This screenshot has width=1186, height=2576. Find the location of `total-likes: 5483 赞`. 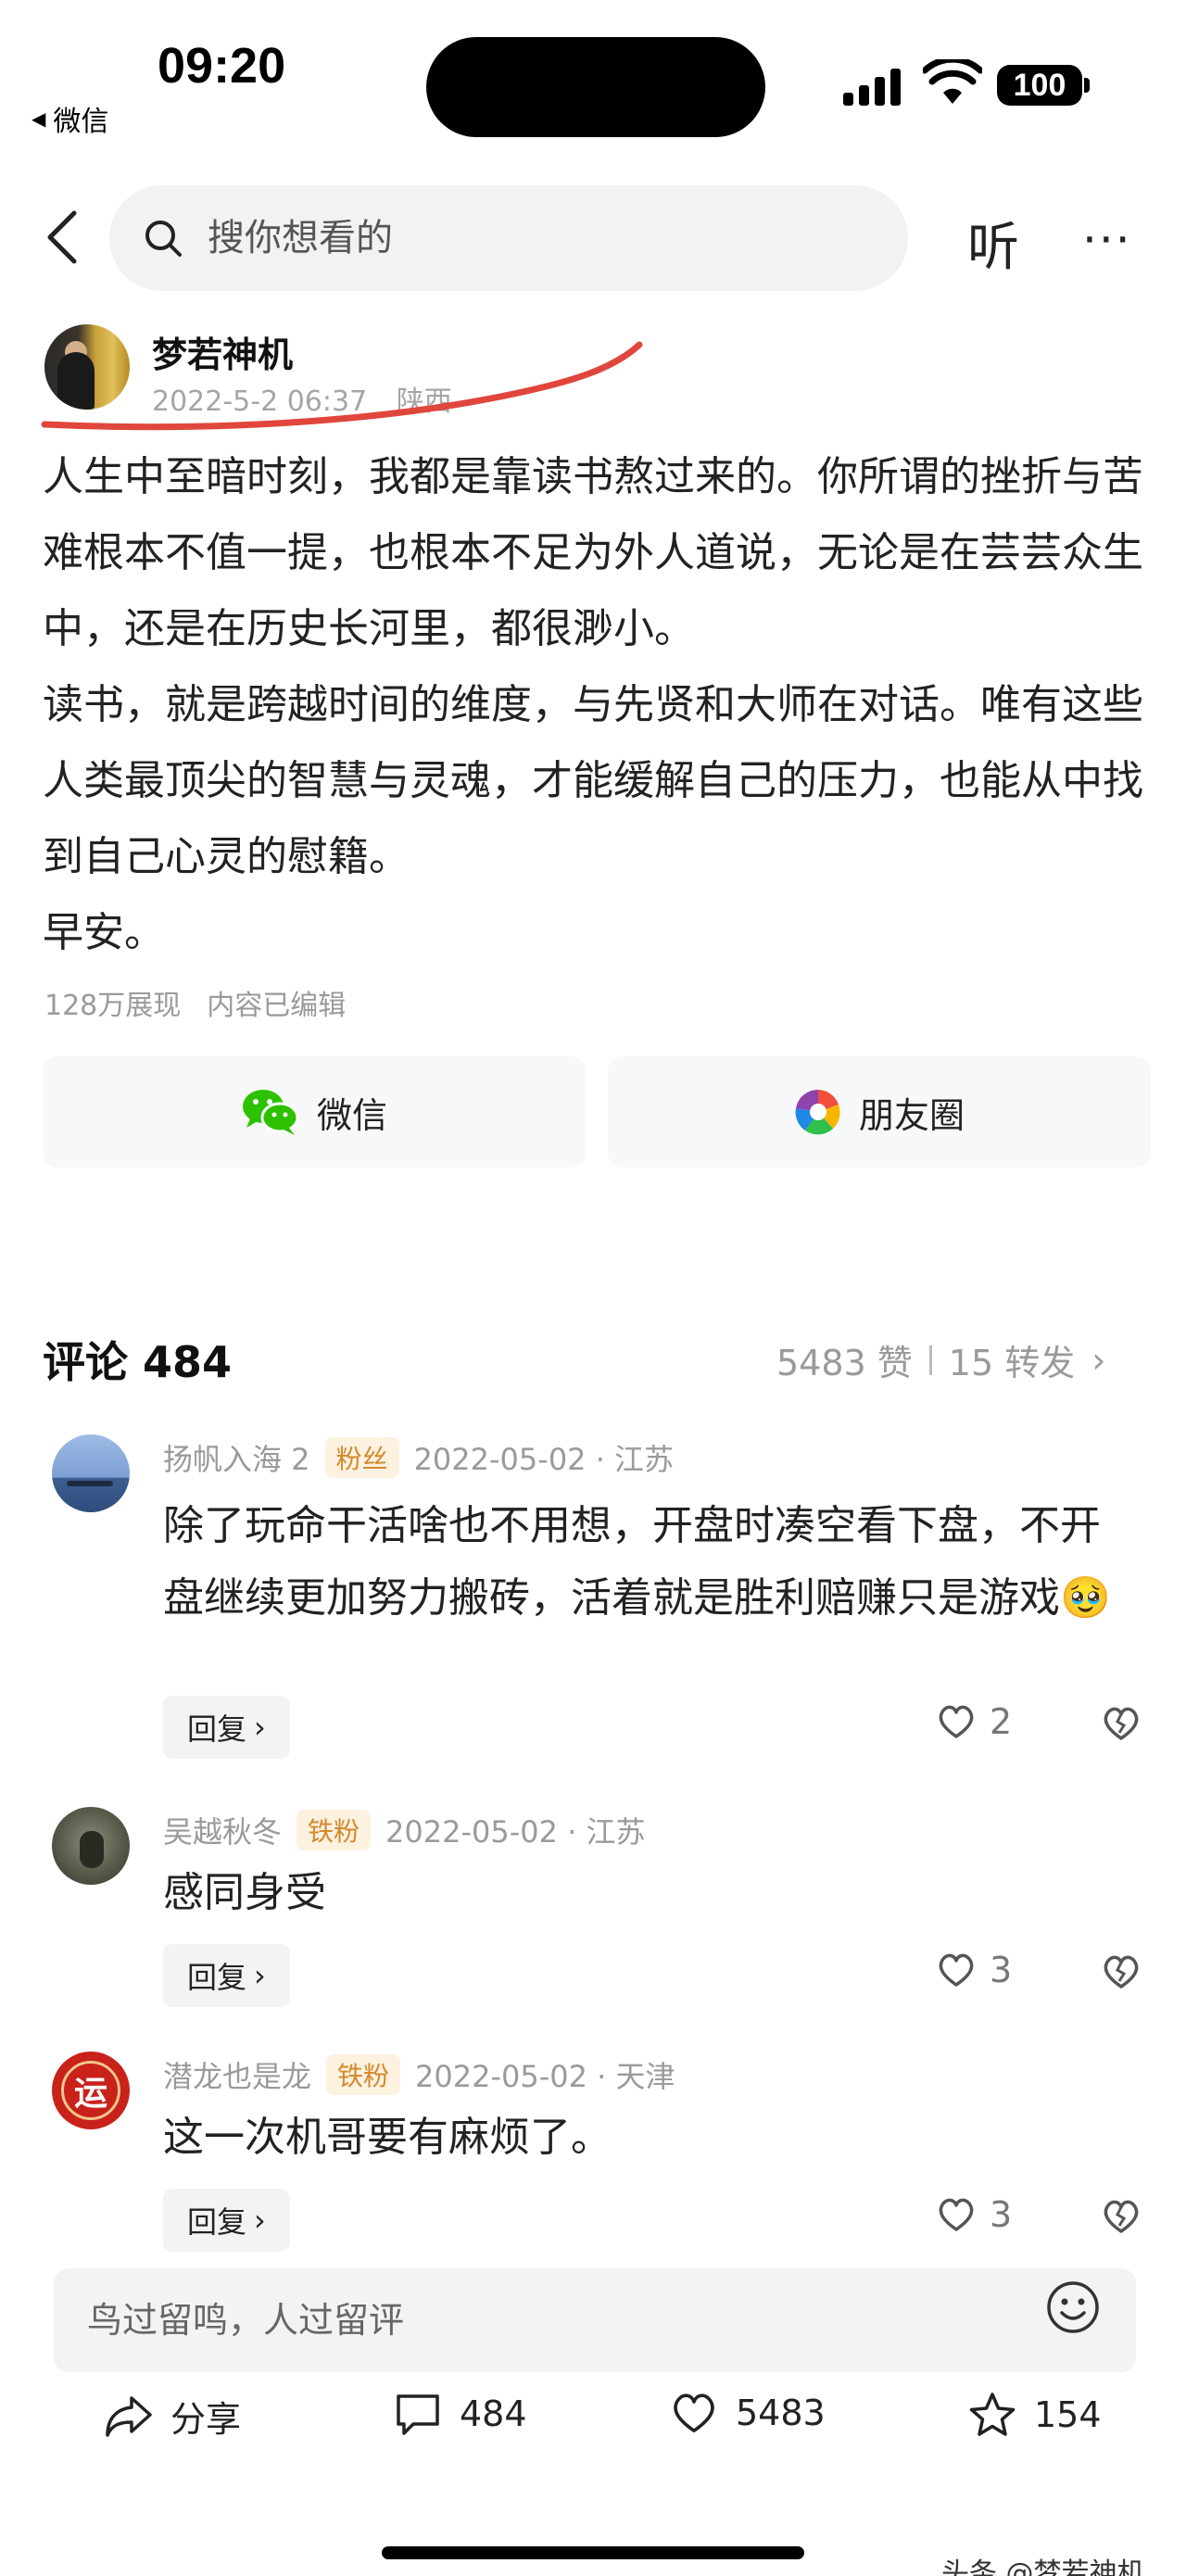

total-likes: 5483 赞 is located at coordinates (844, 1363).